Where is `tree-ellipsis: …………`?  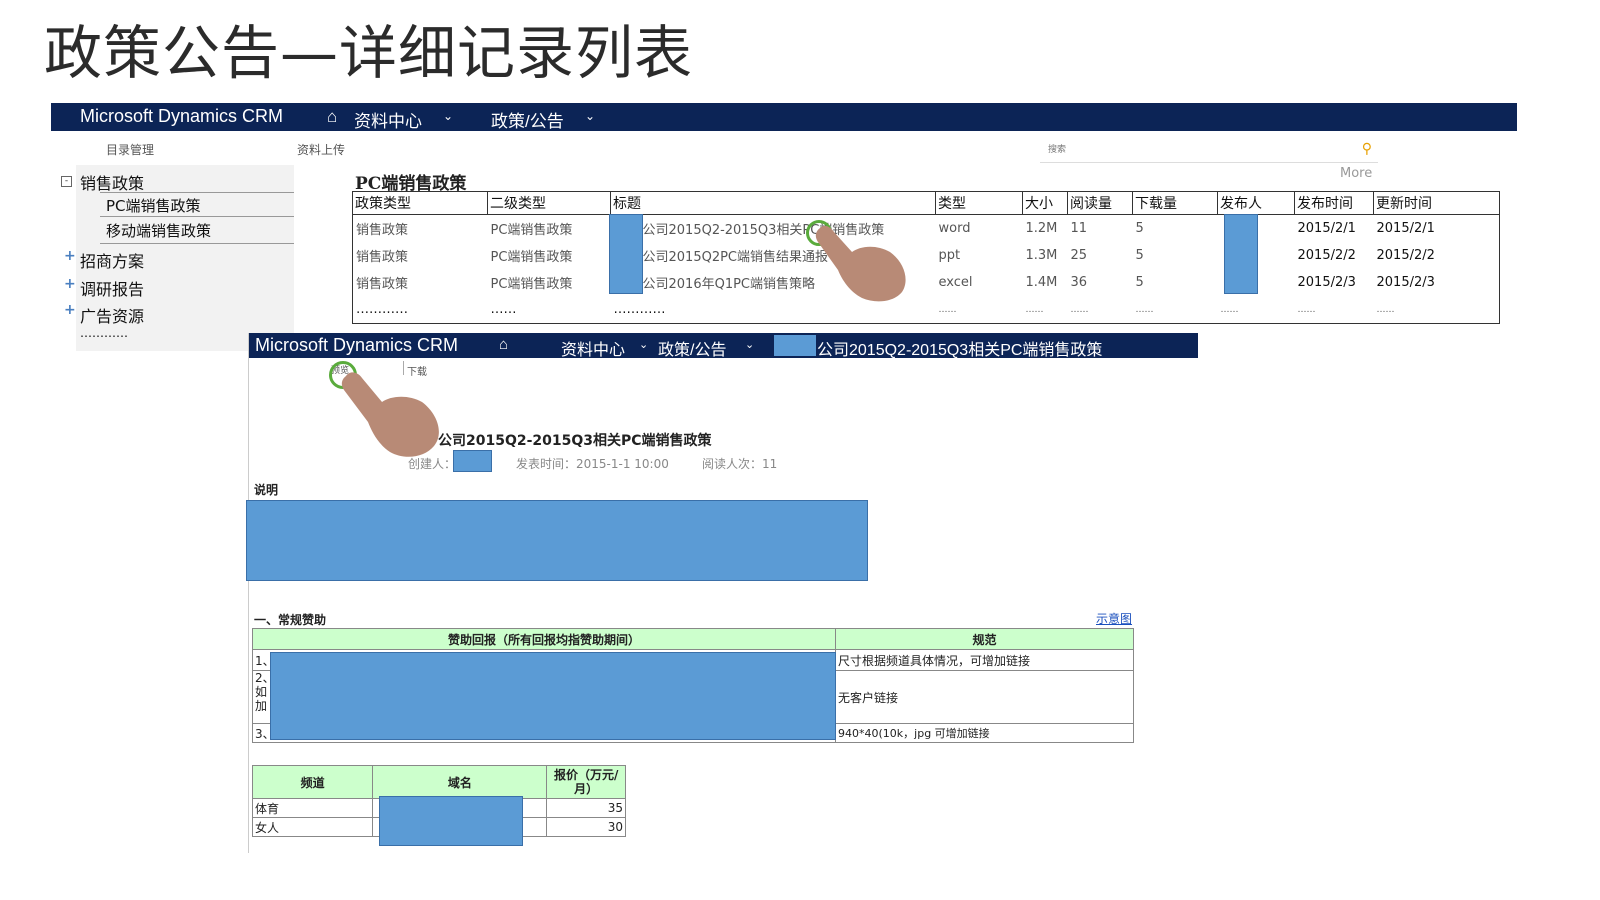
tree-ellipsis: ………… is located at coordinates (104, 333).